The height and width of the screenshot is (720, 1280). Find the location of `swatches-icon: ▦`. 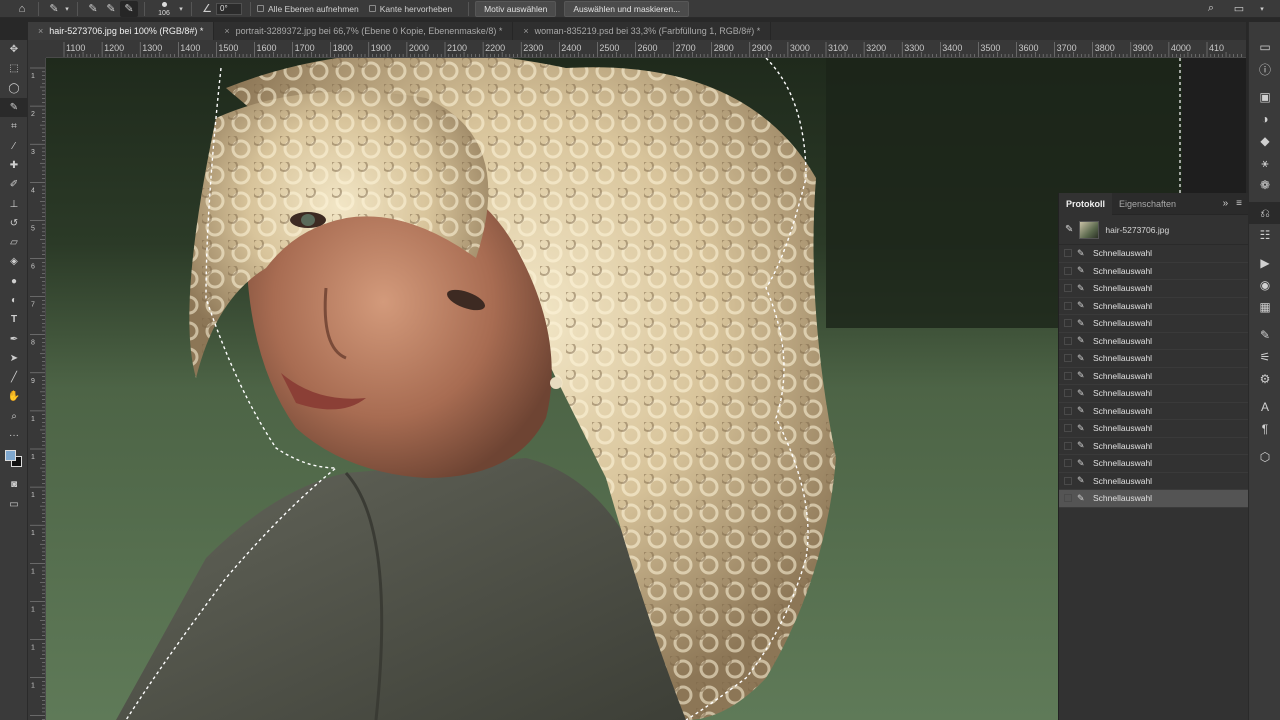

swatches-icon: ▦ is located at coordinates (1264, 307).